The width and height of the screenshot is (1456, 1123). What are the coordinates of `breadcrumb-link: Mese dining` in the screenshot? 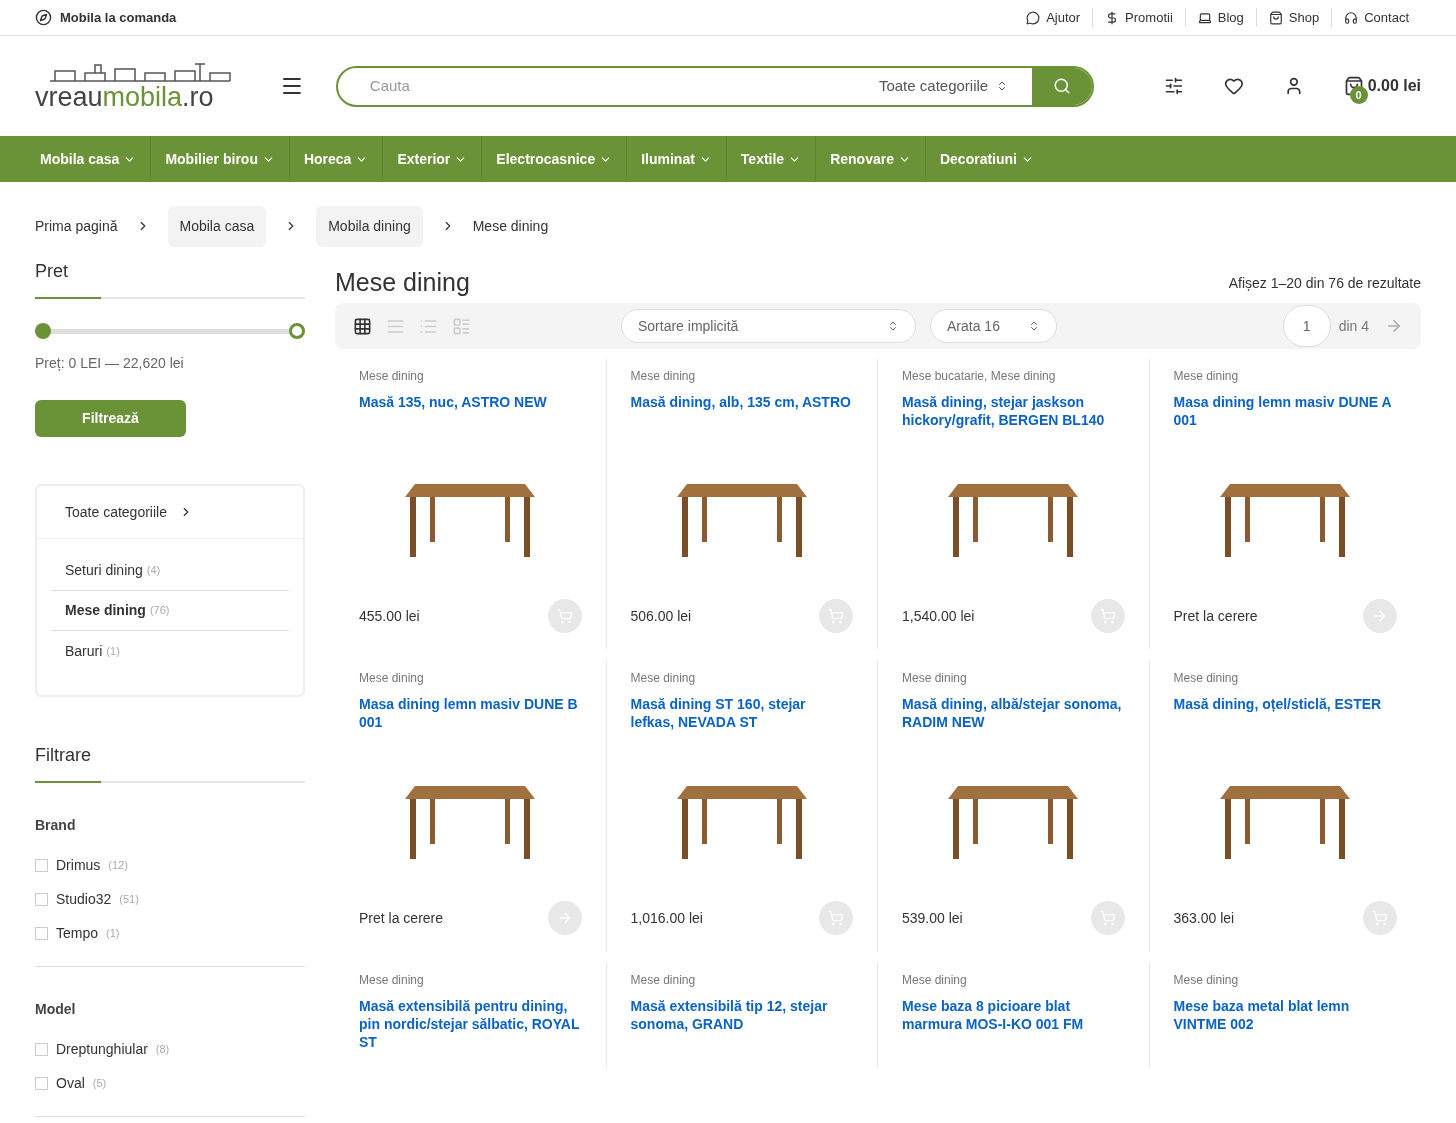 It's located at (510, 226).